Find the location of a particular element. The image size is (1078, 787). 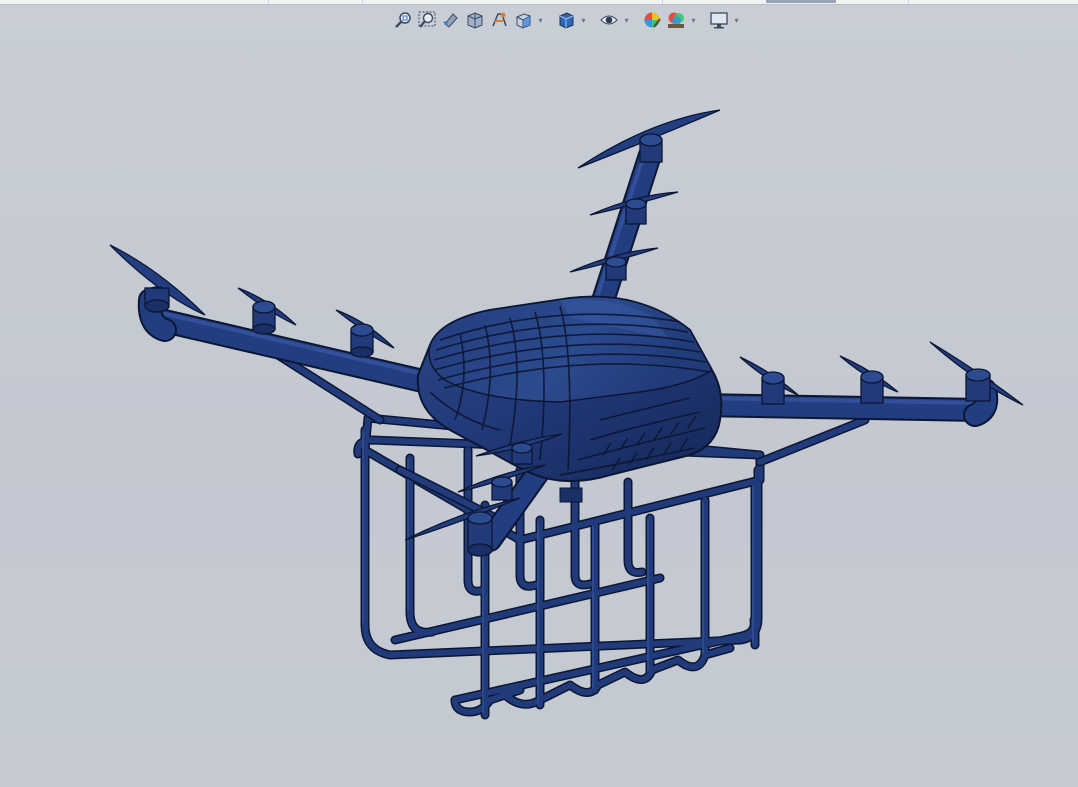

zoom-to-area-button is located at coordinates (427, 20).